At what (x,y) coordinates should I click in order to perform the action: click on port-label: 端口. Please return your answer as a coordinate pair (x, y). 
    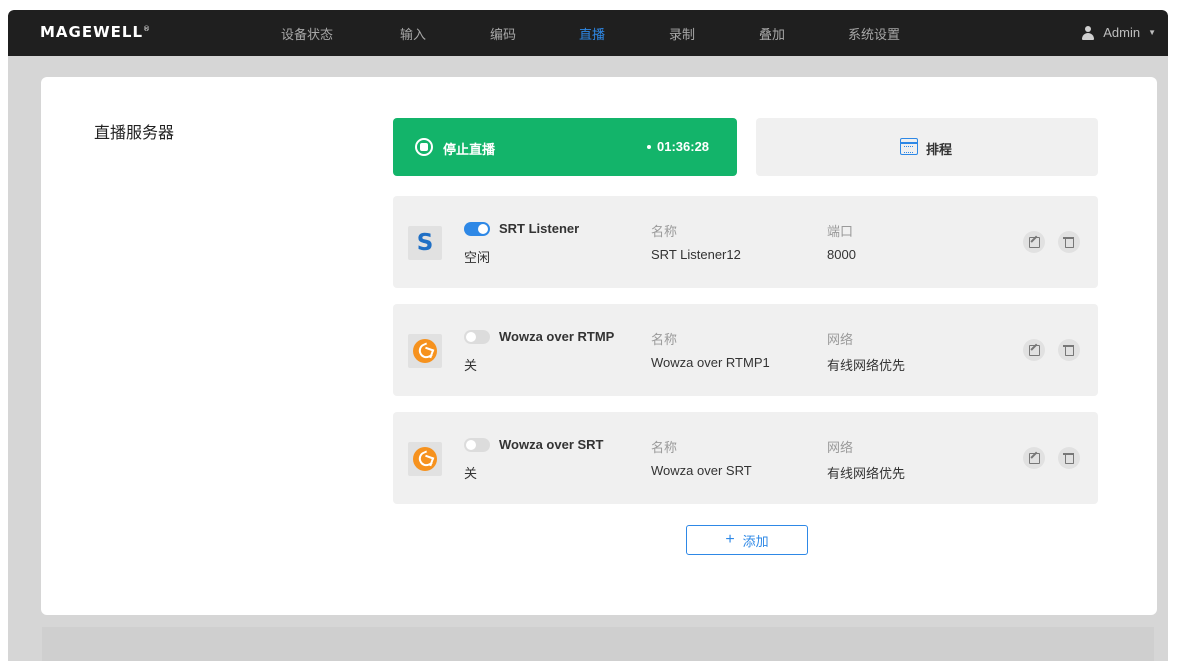
    Looking at the image, I should click on (840, 231).